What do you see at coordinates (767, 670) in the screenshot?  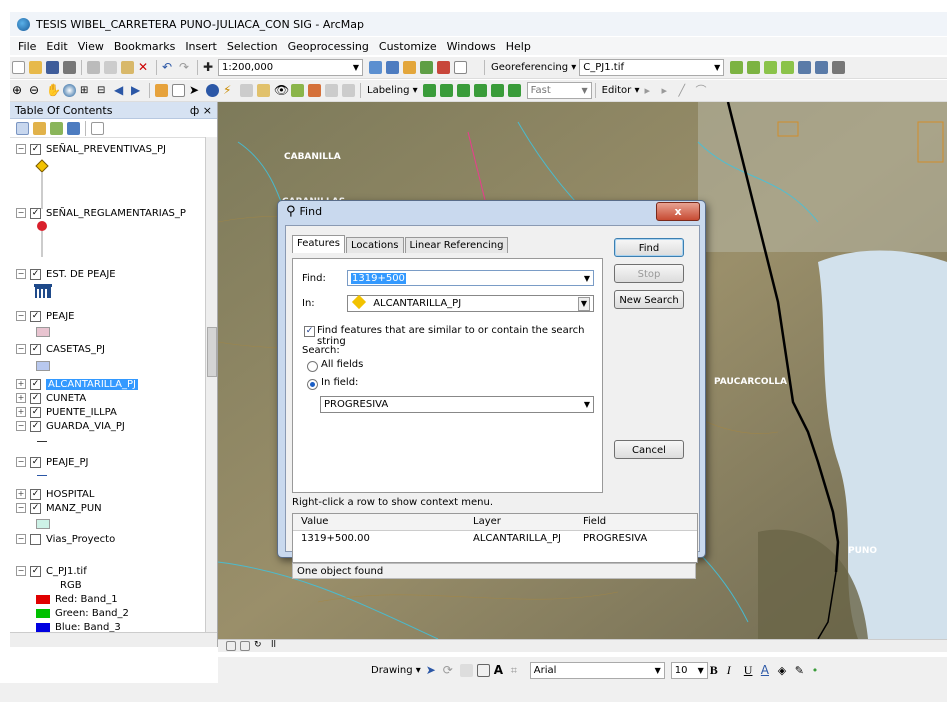 I see `font-color-icon: A` at bounding box center [767, 670].